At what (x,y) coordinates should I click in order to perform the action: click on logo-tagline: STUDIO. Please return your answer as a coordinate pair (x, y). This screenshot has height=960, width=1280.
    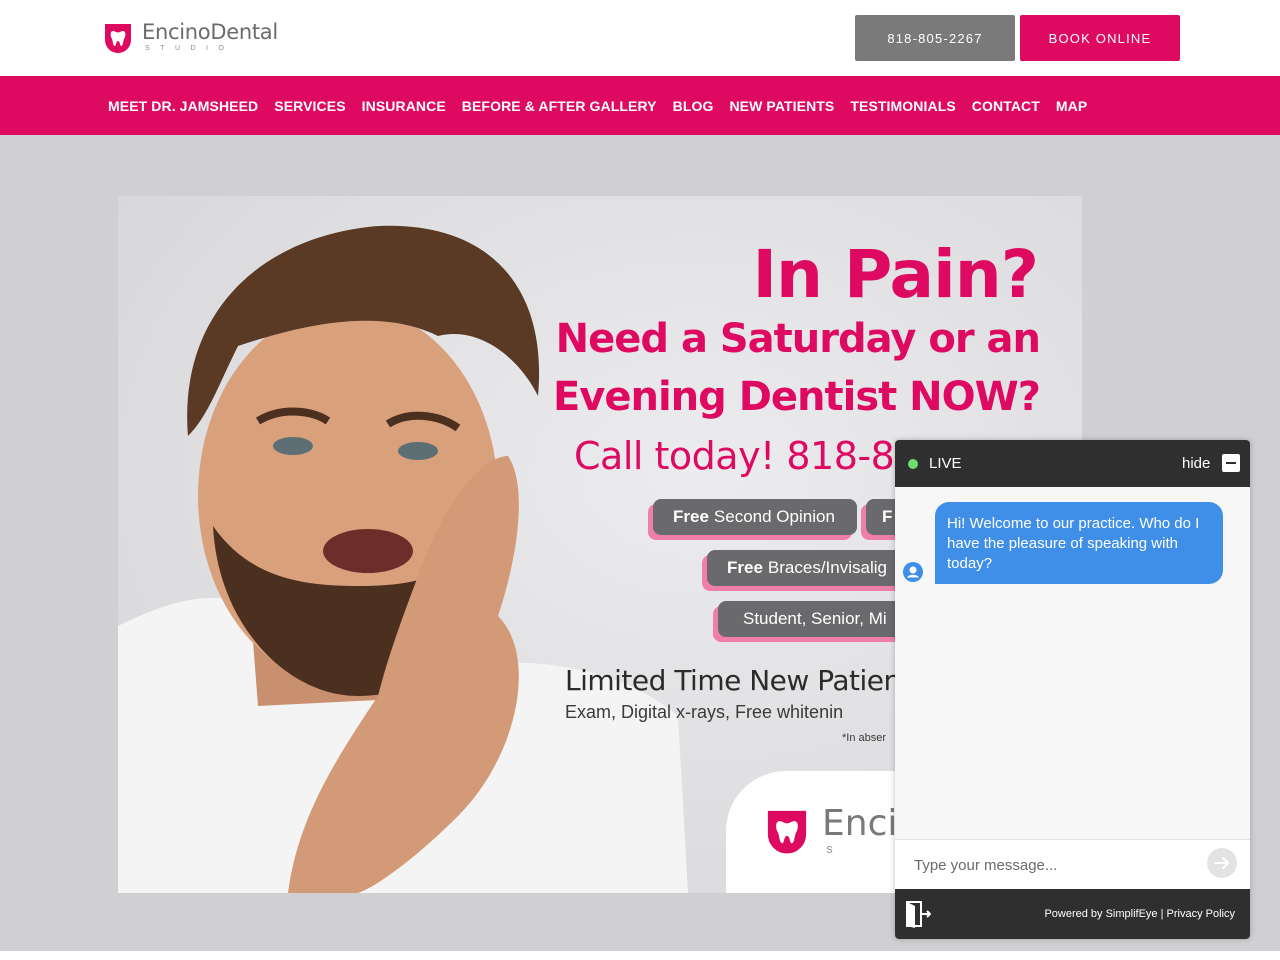
    Looking at the image, I should click on (190, 48).